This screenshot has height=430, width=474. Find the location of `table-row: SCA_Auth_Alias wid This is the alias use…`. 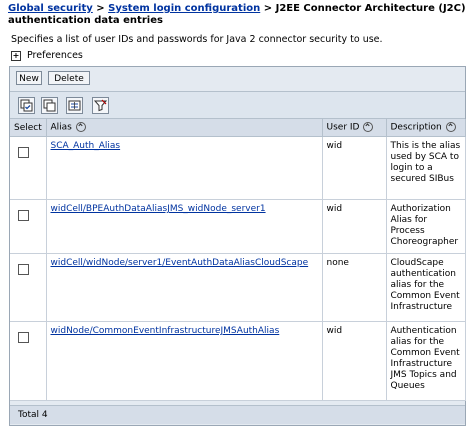

table-row: SCA_Auth_Alias wid This is the alias use… is located at coordinates (238, 168).